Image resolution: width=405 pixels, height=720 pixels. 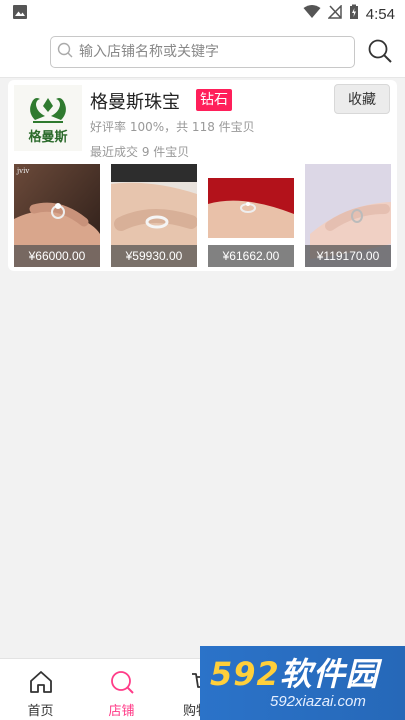 I want to click on wifi-icon, so click(x=312, y=14).